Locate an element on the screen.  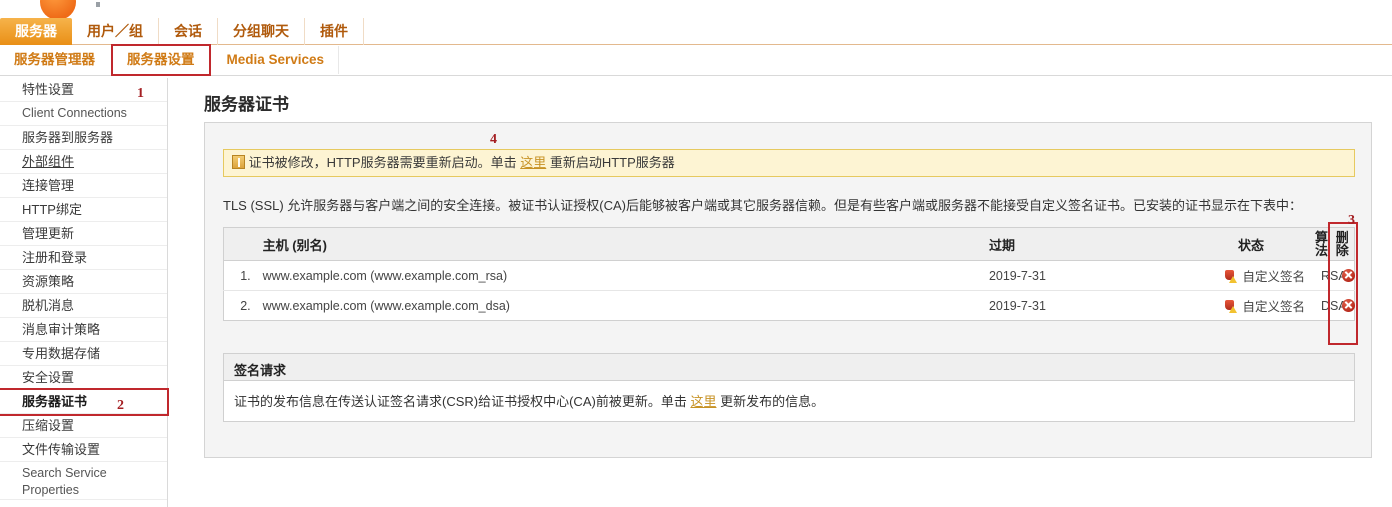
column-header-status: 状态 is located at coordinates (1258, 244).